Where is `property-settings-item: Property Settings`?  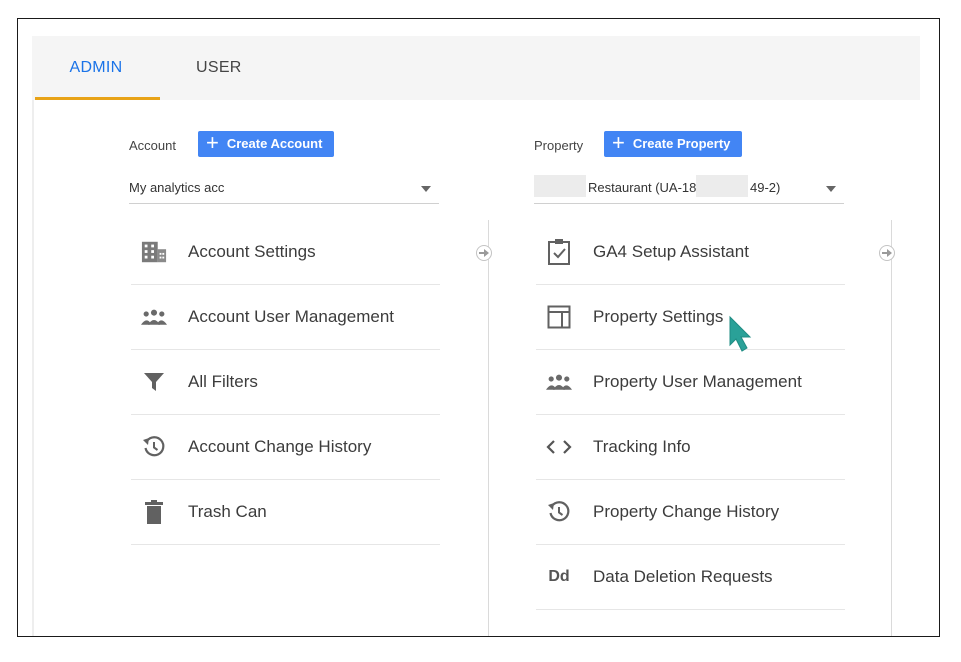 property-settings-item: Property Settings is located at coordinates (690, 317).